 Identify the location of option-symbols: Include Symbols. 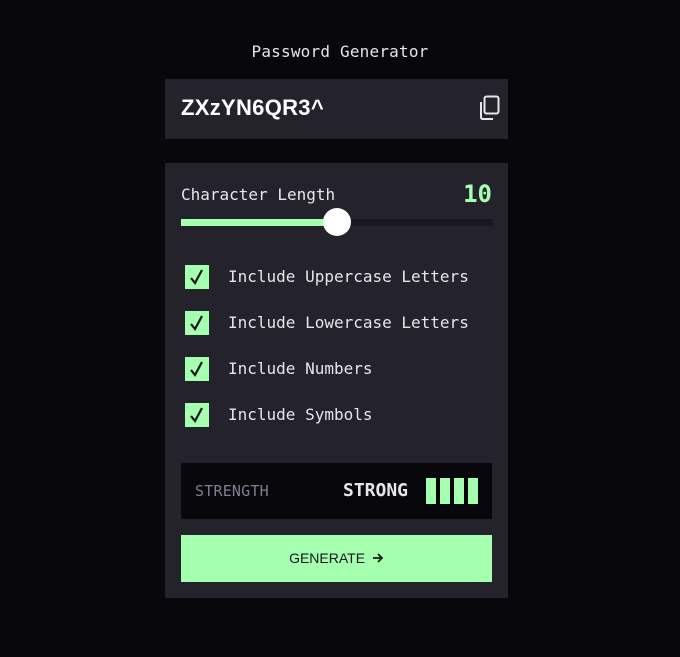
(335, 415).